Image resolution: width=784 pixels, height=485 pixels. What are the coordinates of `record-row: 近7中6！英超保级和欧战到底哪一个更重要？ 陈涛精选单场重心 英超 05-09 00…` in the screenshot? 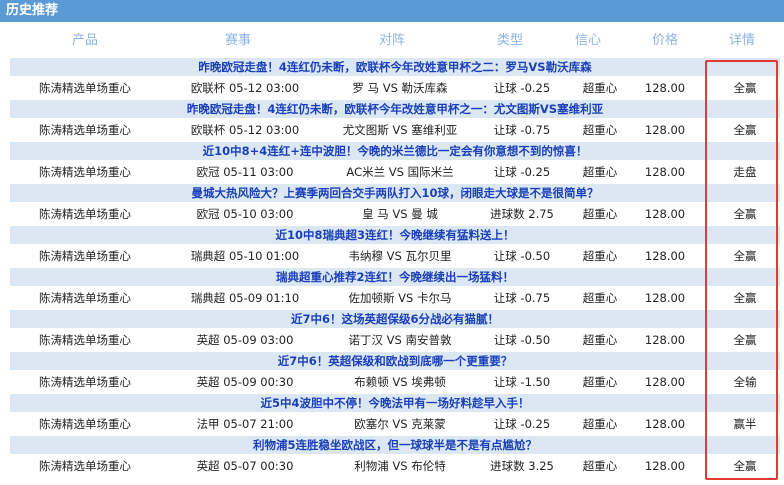 It's located at (395, 373).